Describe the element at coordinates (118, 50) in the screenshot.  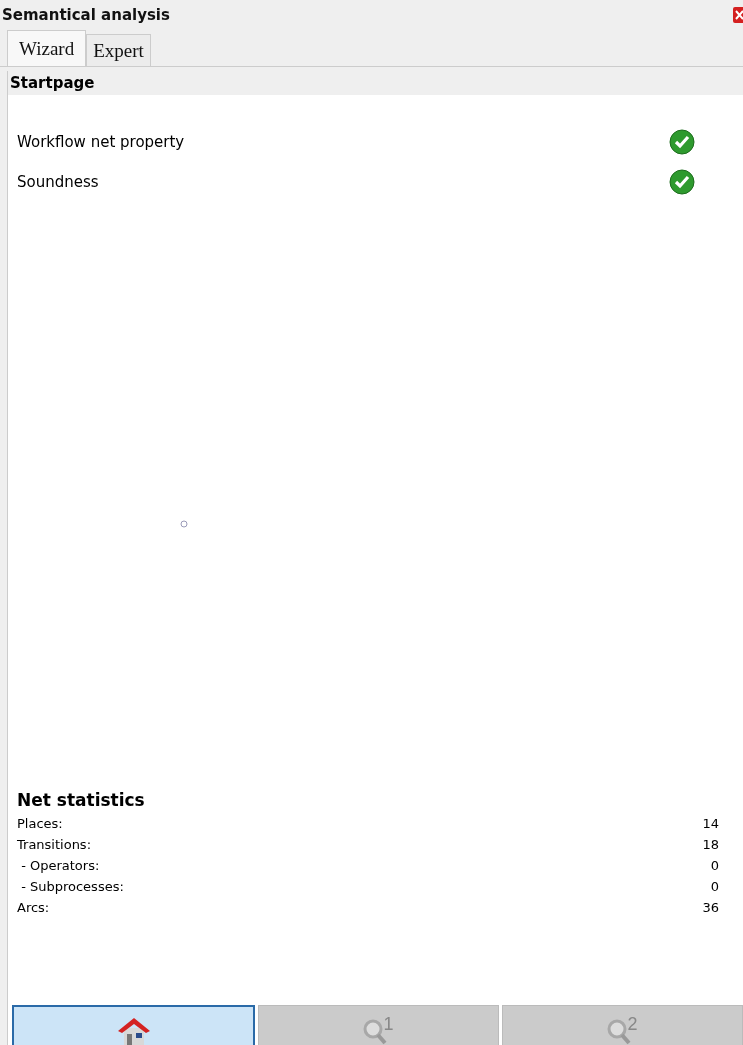
I see `tab: Expert` at that location.